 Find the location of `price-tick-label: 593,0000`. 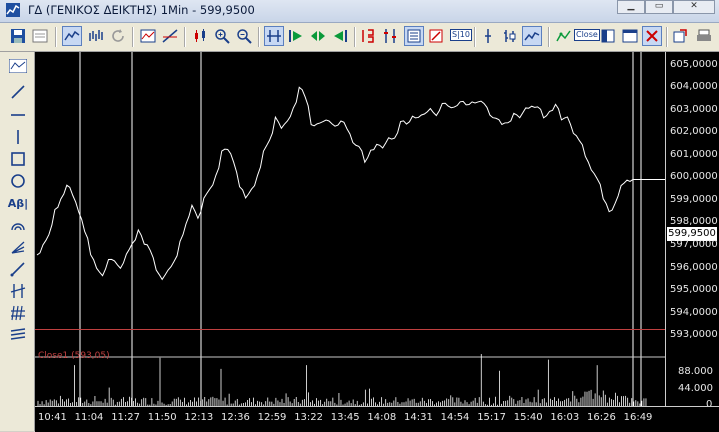

price-tick-label: 593,0000 is located at coordinates (694, 335).